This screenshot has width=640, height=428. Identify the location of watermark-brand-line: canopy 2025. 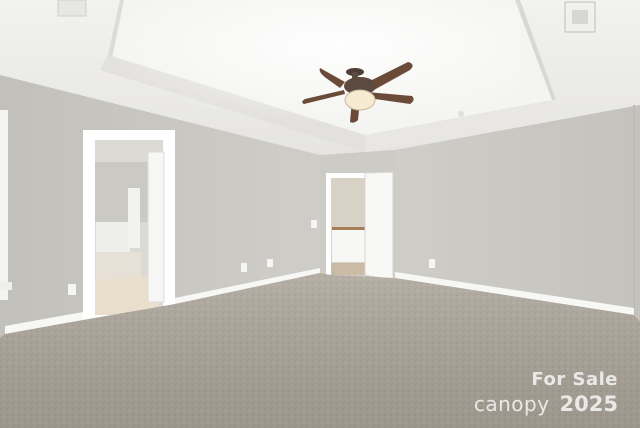
(546, 404).